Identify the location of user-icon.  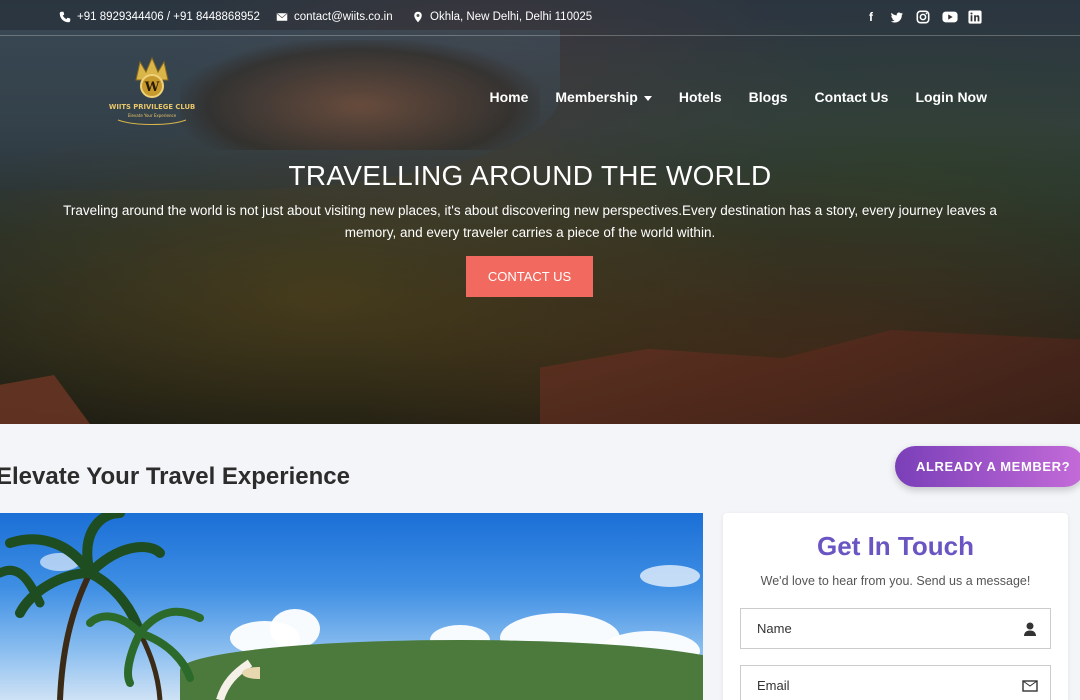
(1030, 629).